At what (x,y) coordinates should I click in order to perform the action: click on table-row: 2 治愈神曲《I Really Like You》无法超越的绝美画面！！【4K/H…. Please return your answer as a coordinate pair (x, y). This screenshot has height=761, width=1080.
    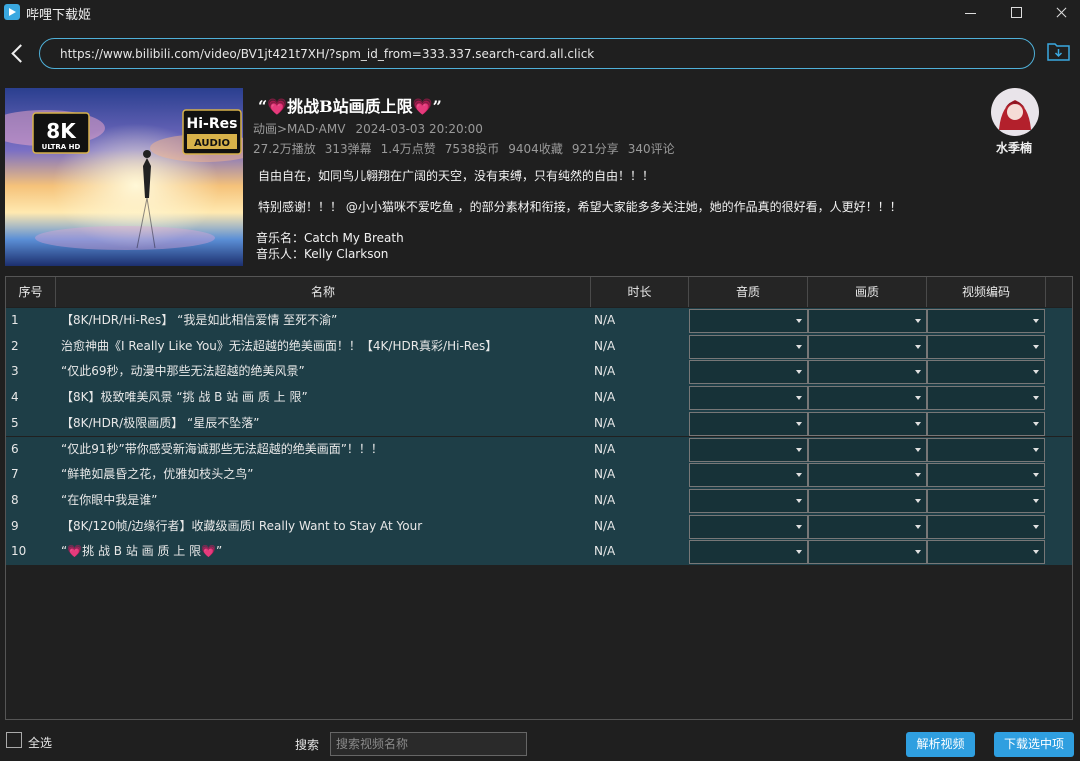
    Looking at the image, I should click on (539, 346).